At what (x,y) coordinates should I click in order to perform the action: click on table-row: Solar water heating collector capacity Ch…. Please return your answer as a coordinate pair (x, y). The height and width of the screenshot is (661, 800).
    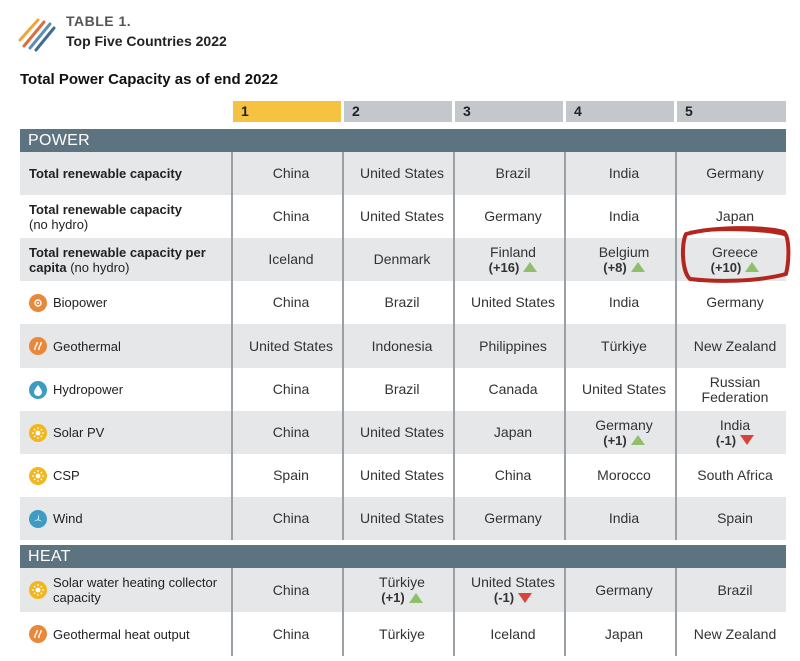
    Looking at the image, I should click on (403, 590).